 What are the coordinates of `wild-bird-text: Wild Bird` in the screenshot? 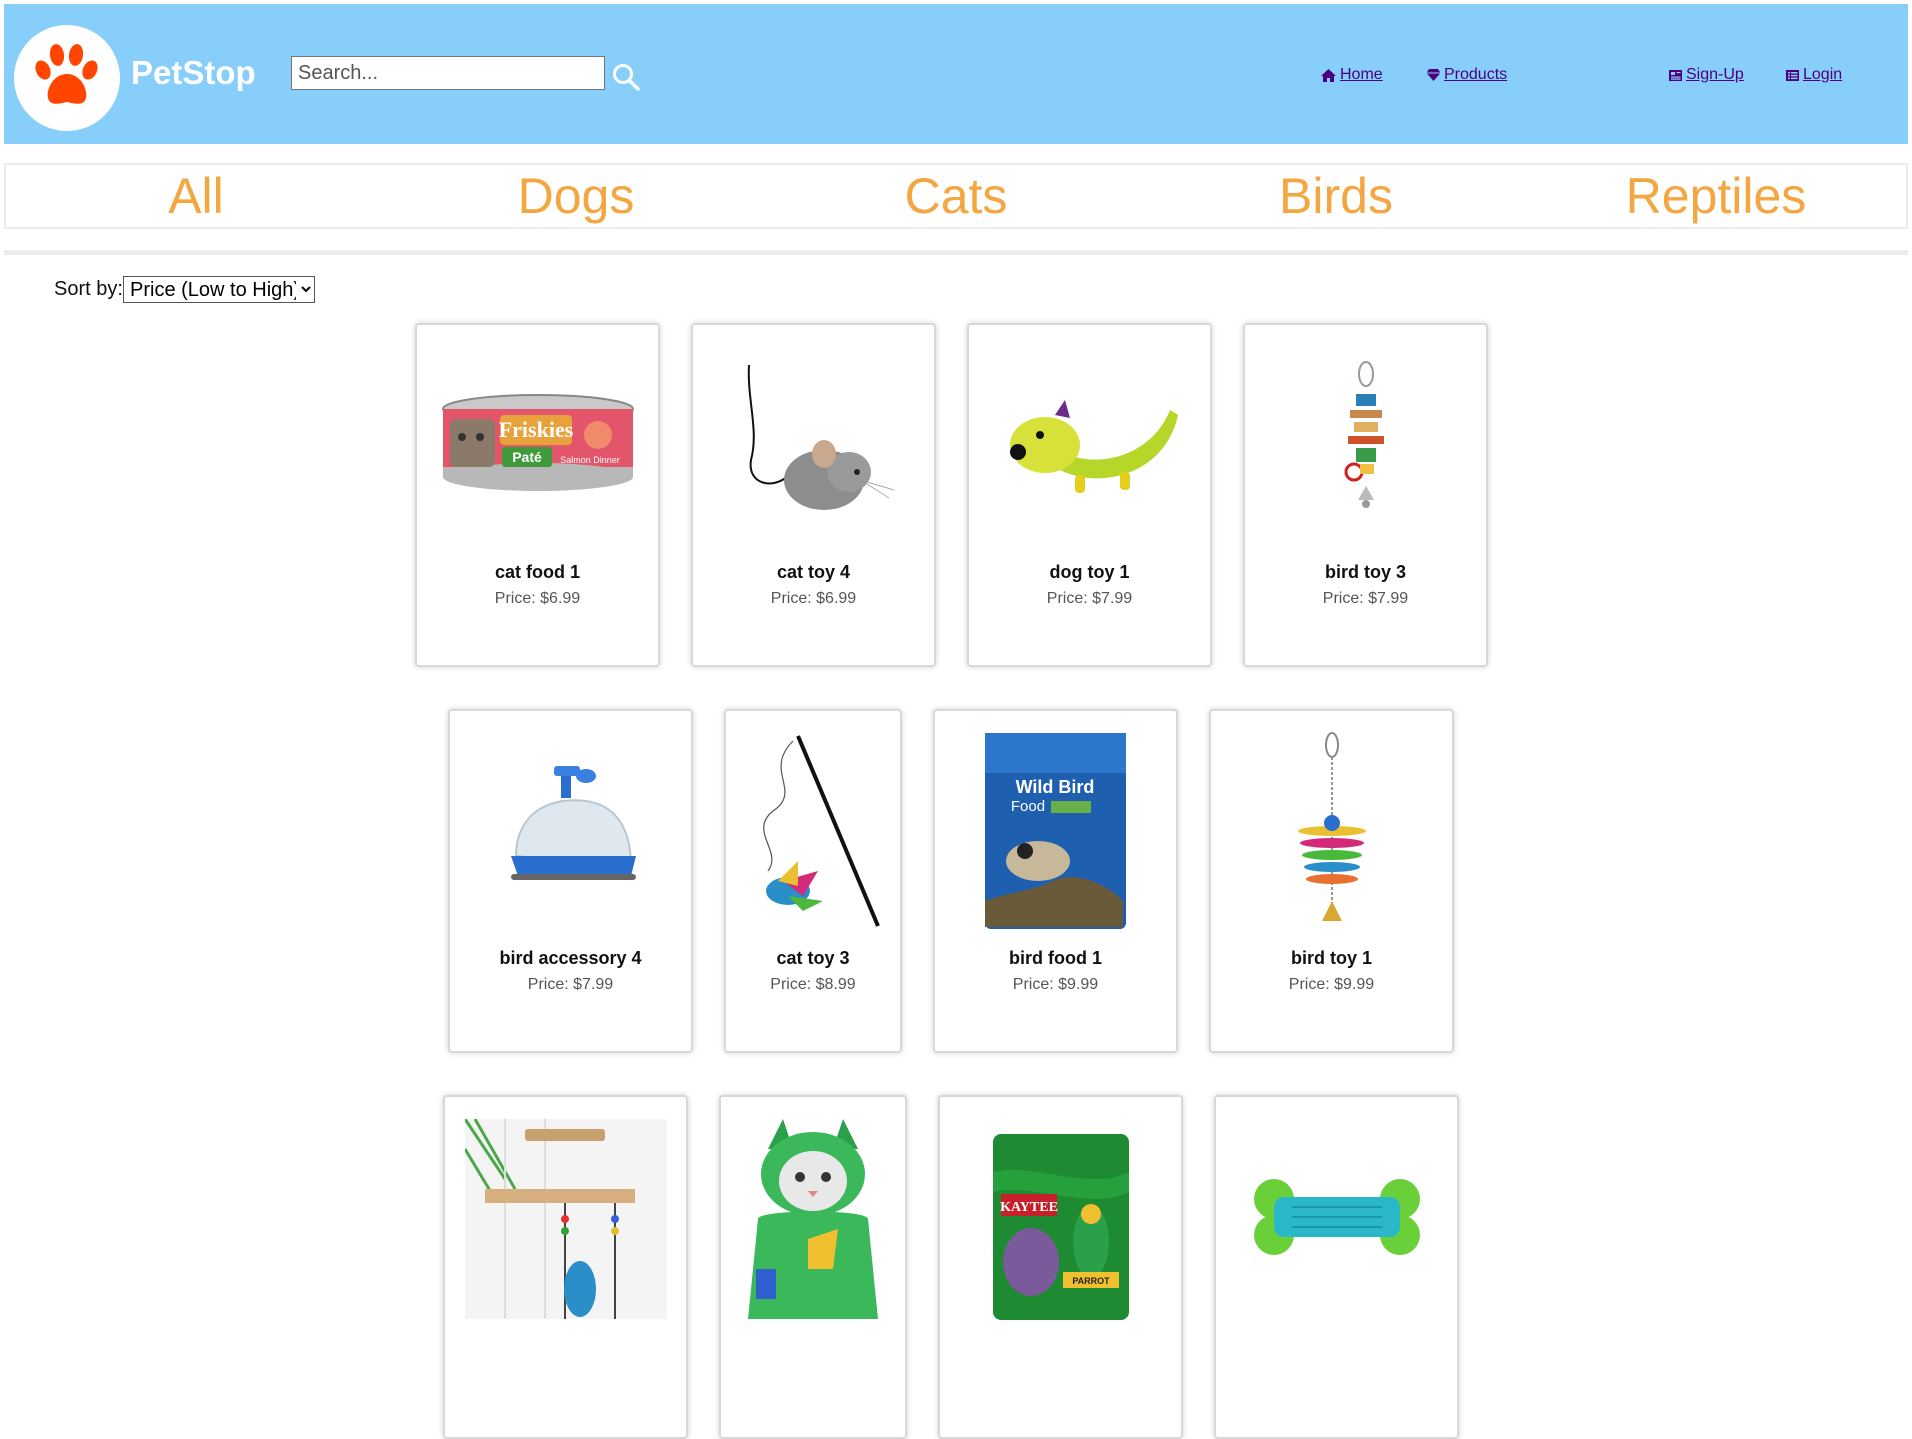 It's located at (1055, 787).